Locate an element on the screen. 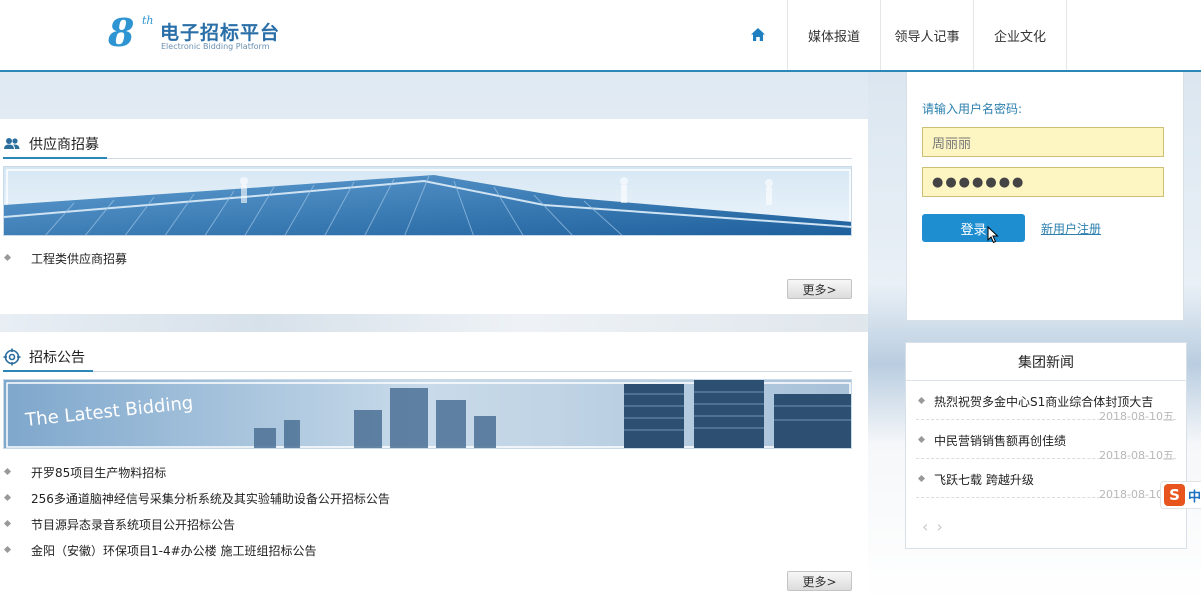 Image resolution: width=1201 pixels, height=603 pixels. bidding-header: 招标公告 is located at coordinates (427, 358).